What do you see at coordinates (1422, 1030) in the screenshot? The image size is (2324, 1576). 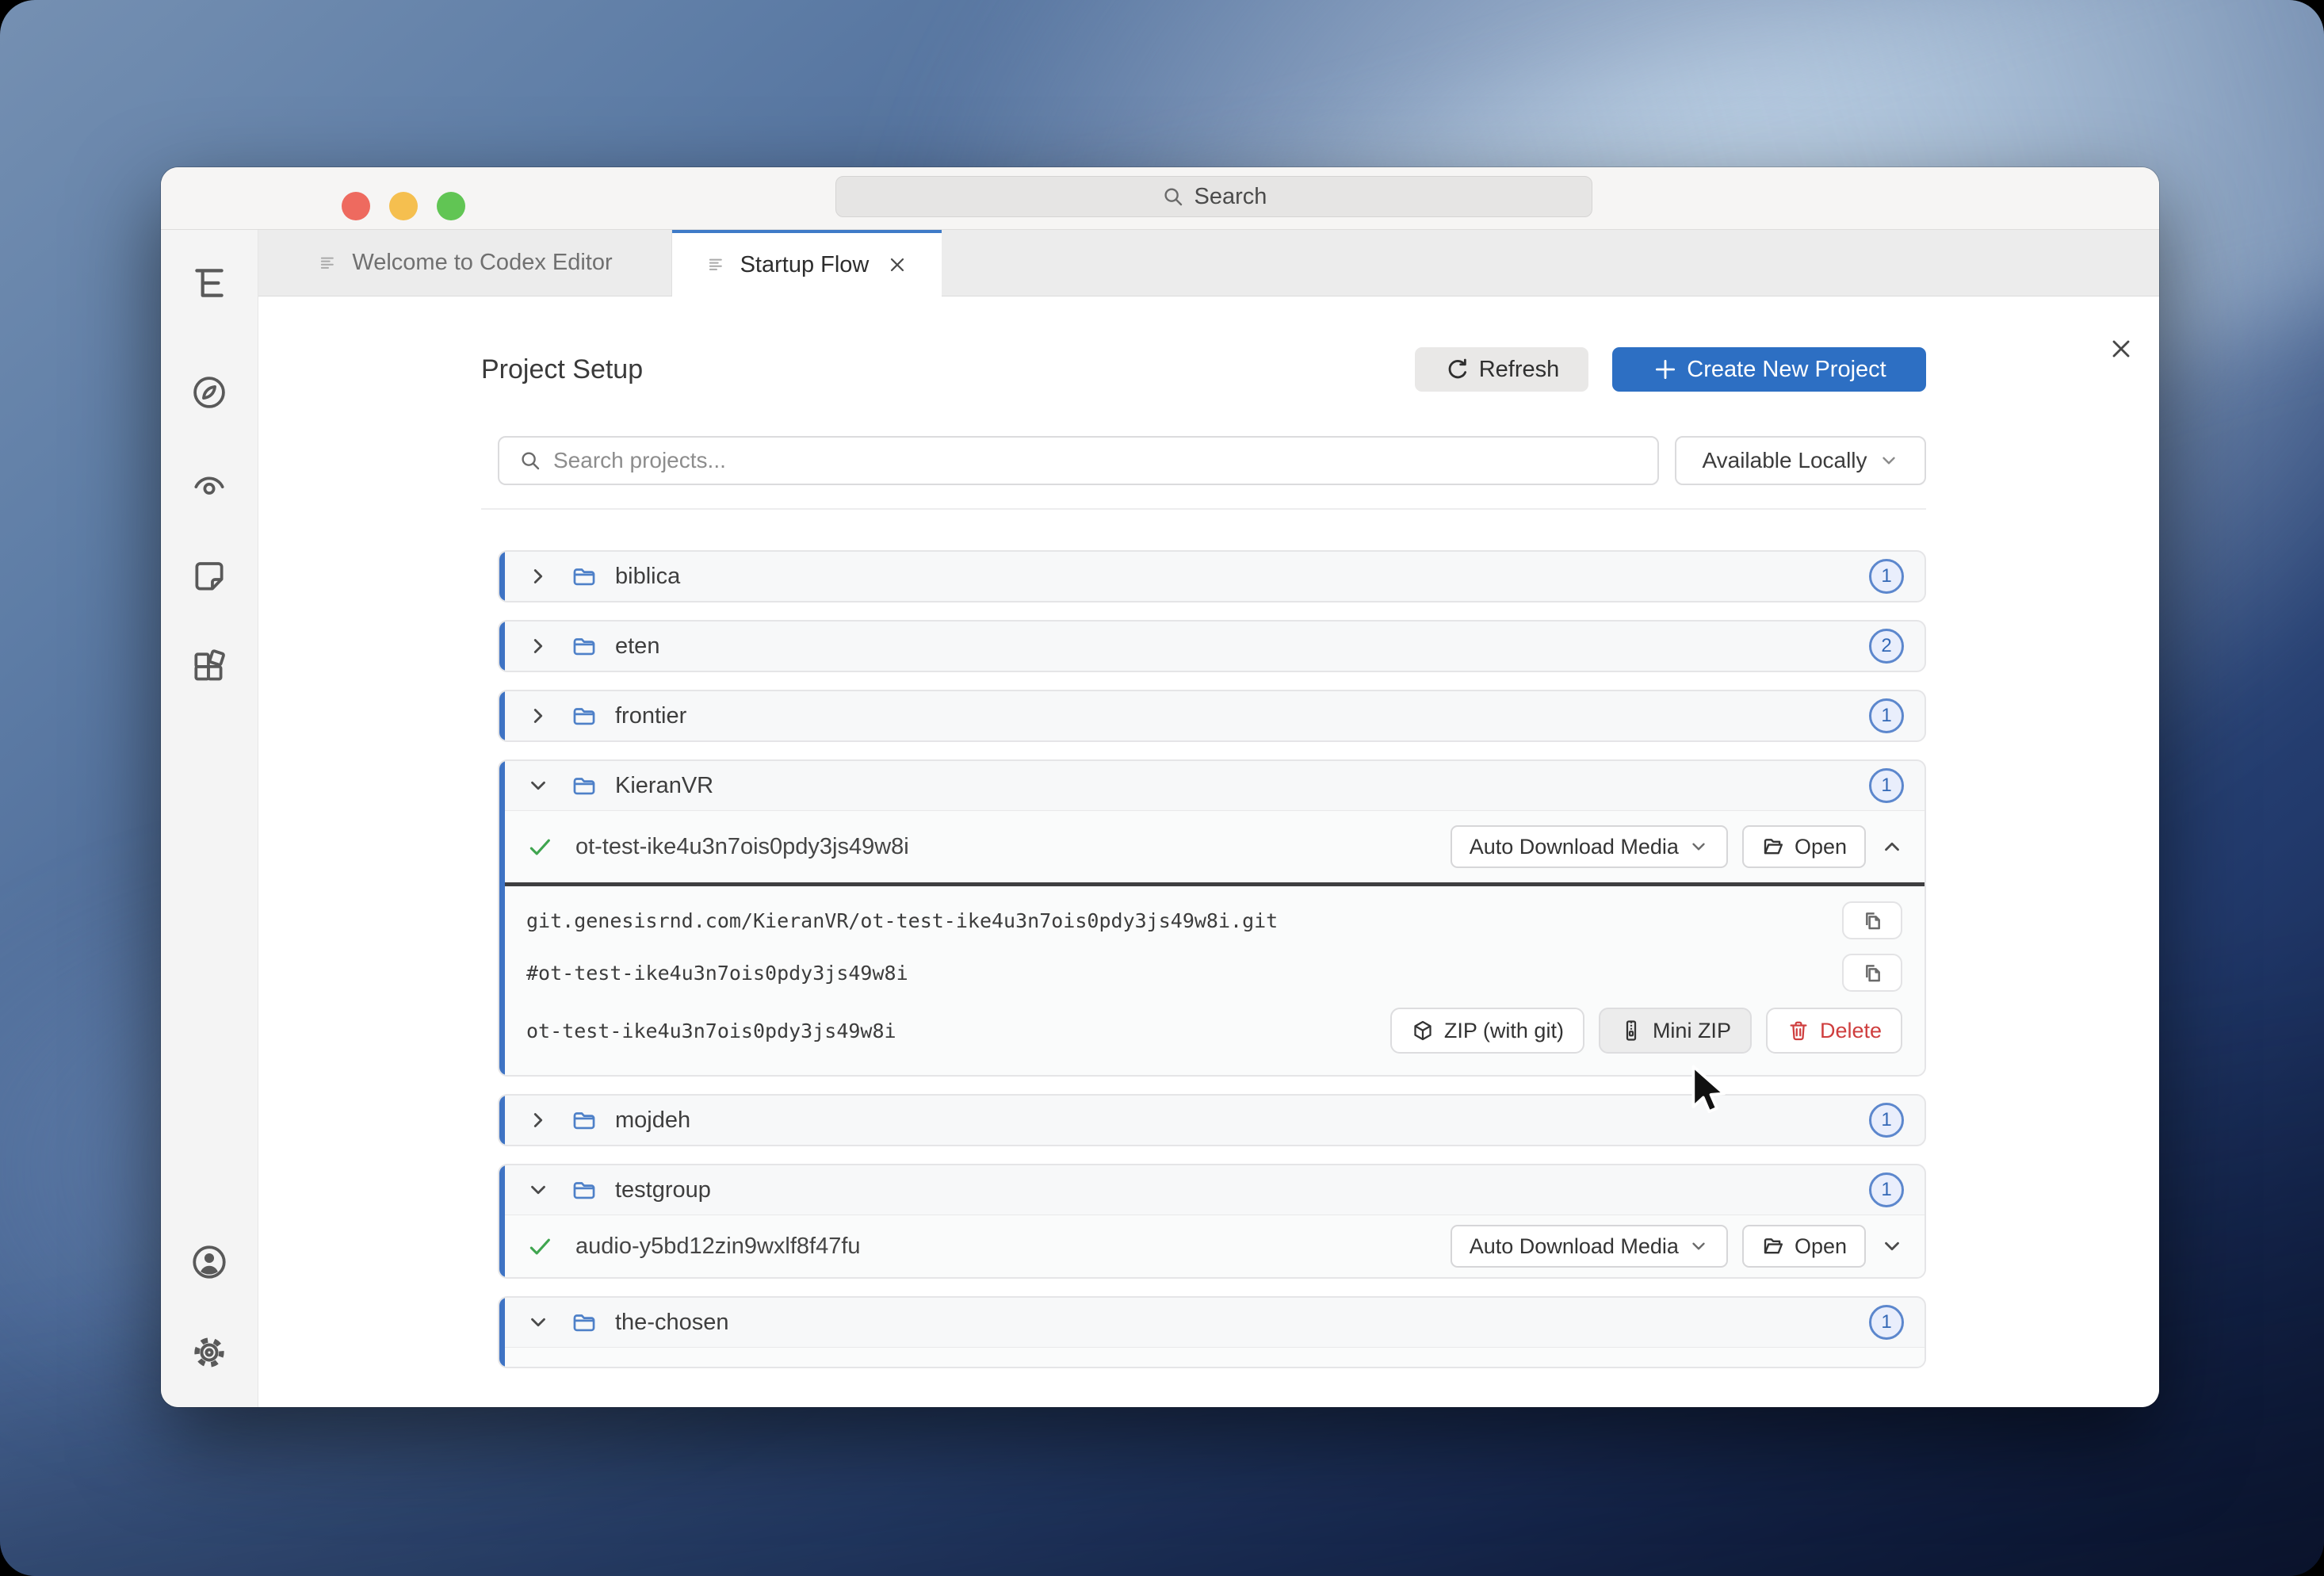 I see `package-cube-icon` at bounding box center [1422, 1030].